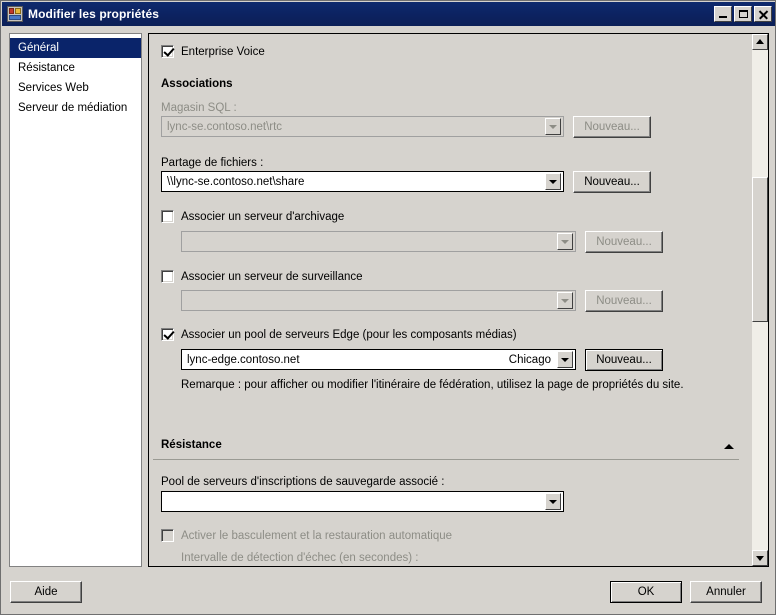 Image resolution: width=776 pixels, height=615 pixels. I want to click on edge-pool-value: lync-edge.contoso.net, so click(243, 359).